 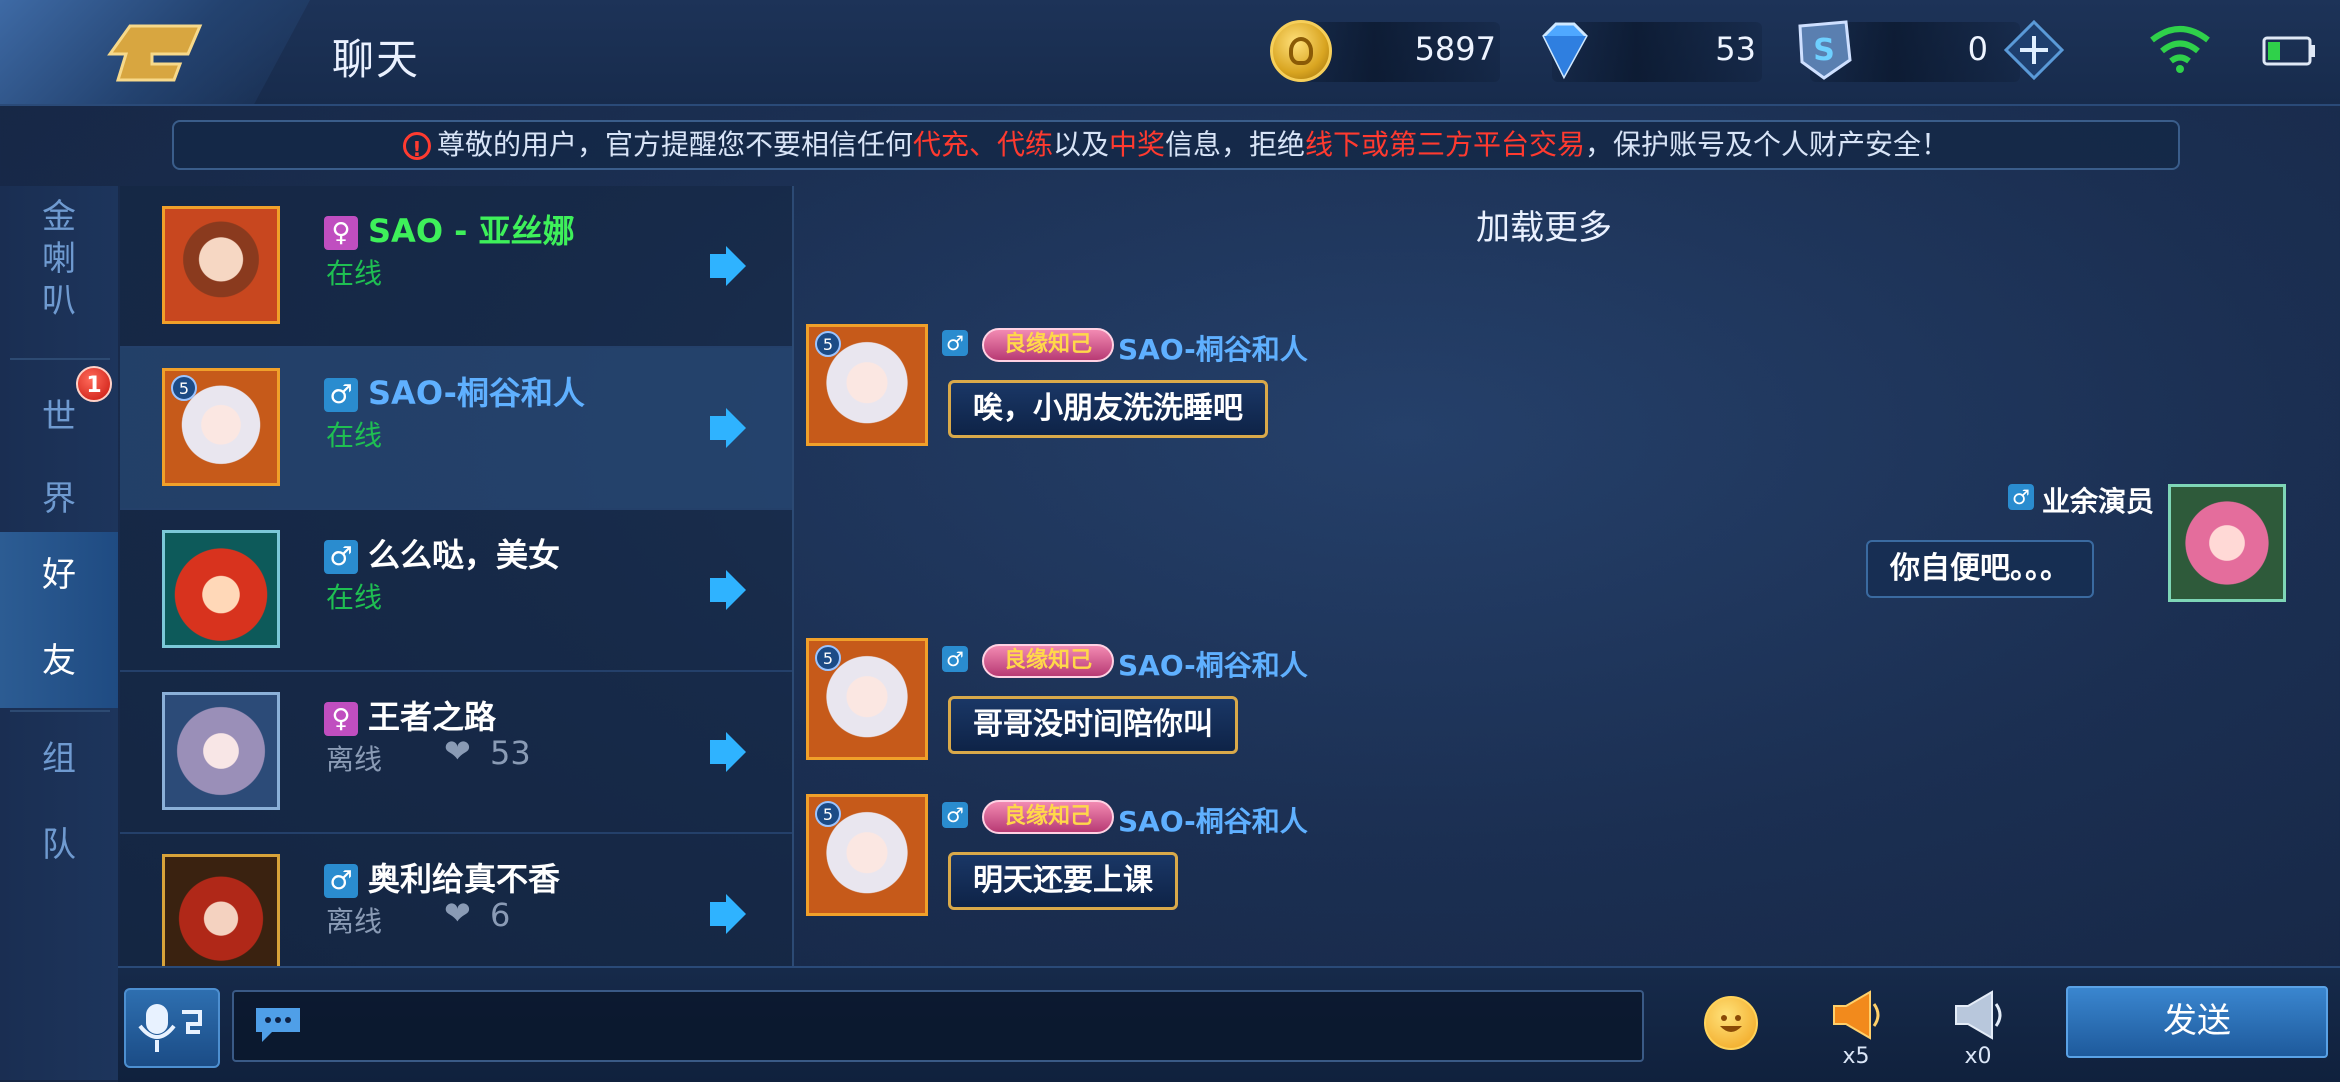 I want to click on message-bubble: 哥哥没时间陪你叫, so click(x=1093, y=725).